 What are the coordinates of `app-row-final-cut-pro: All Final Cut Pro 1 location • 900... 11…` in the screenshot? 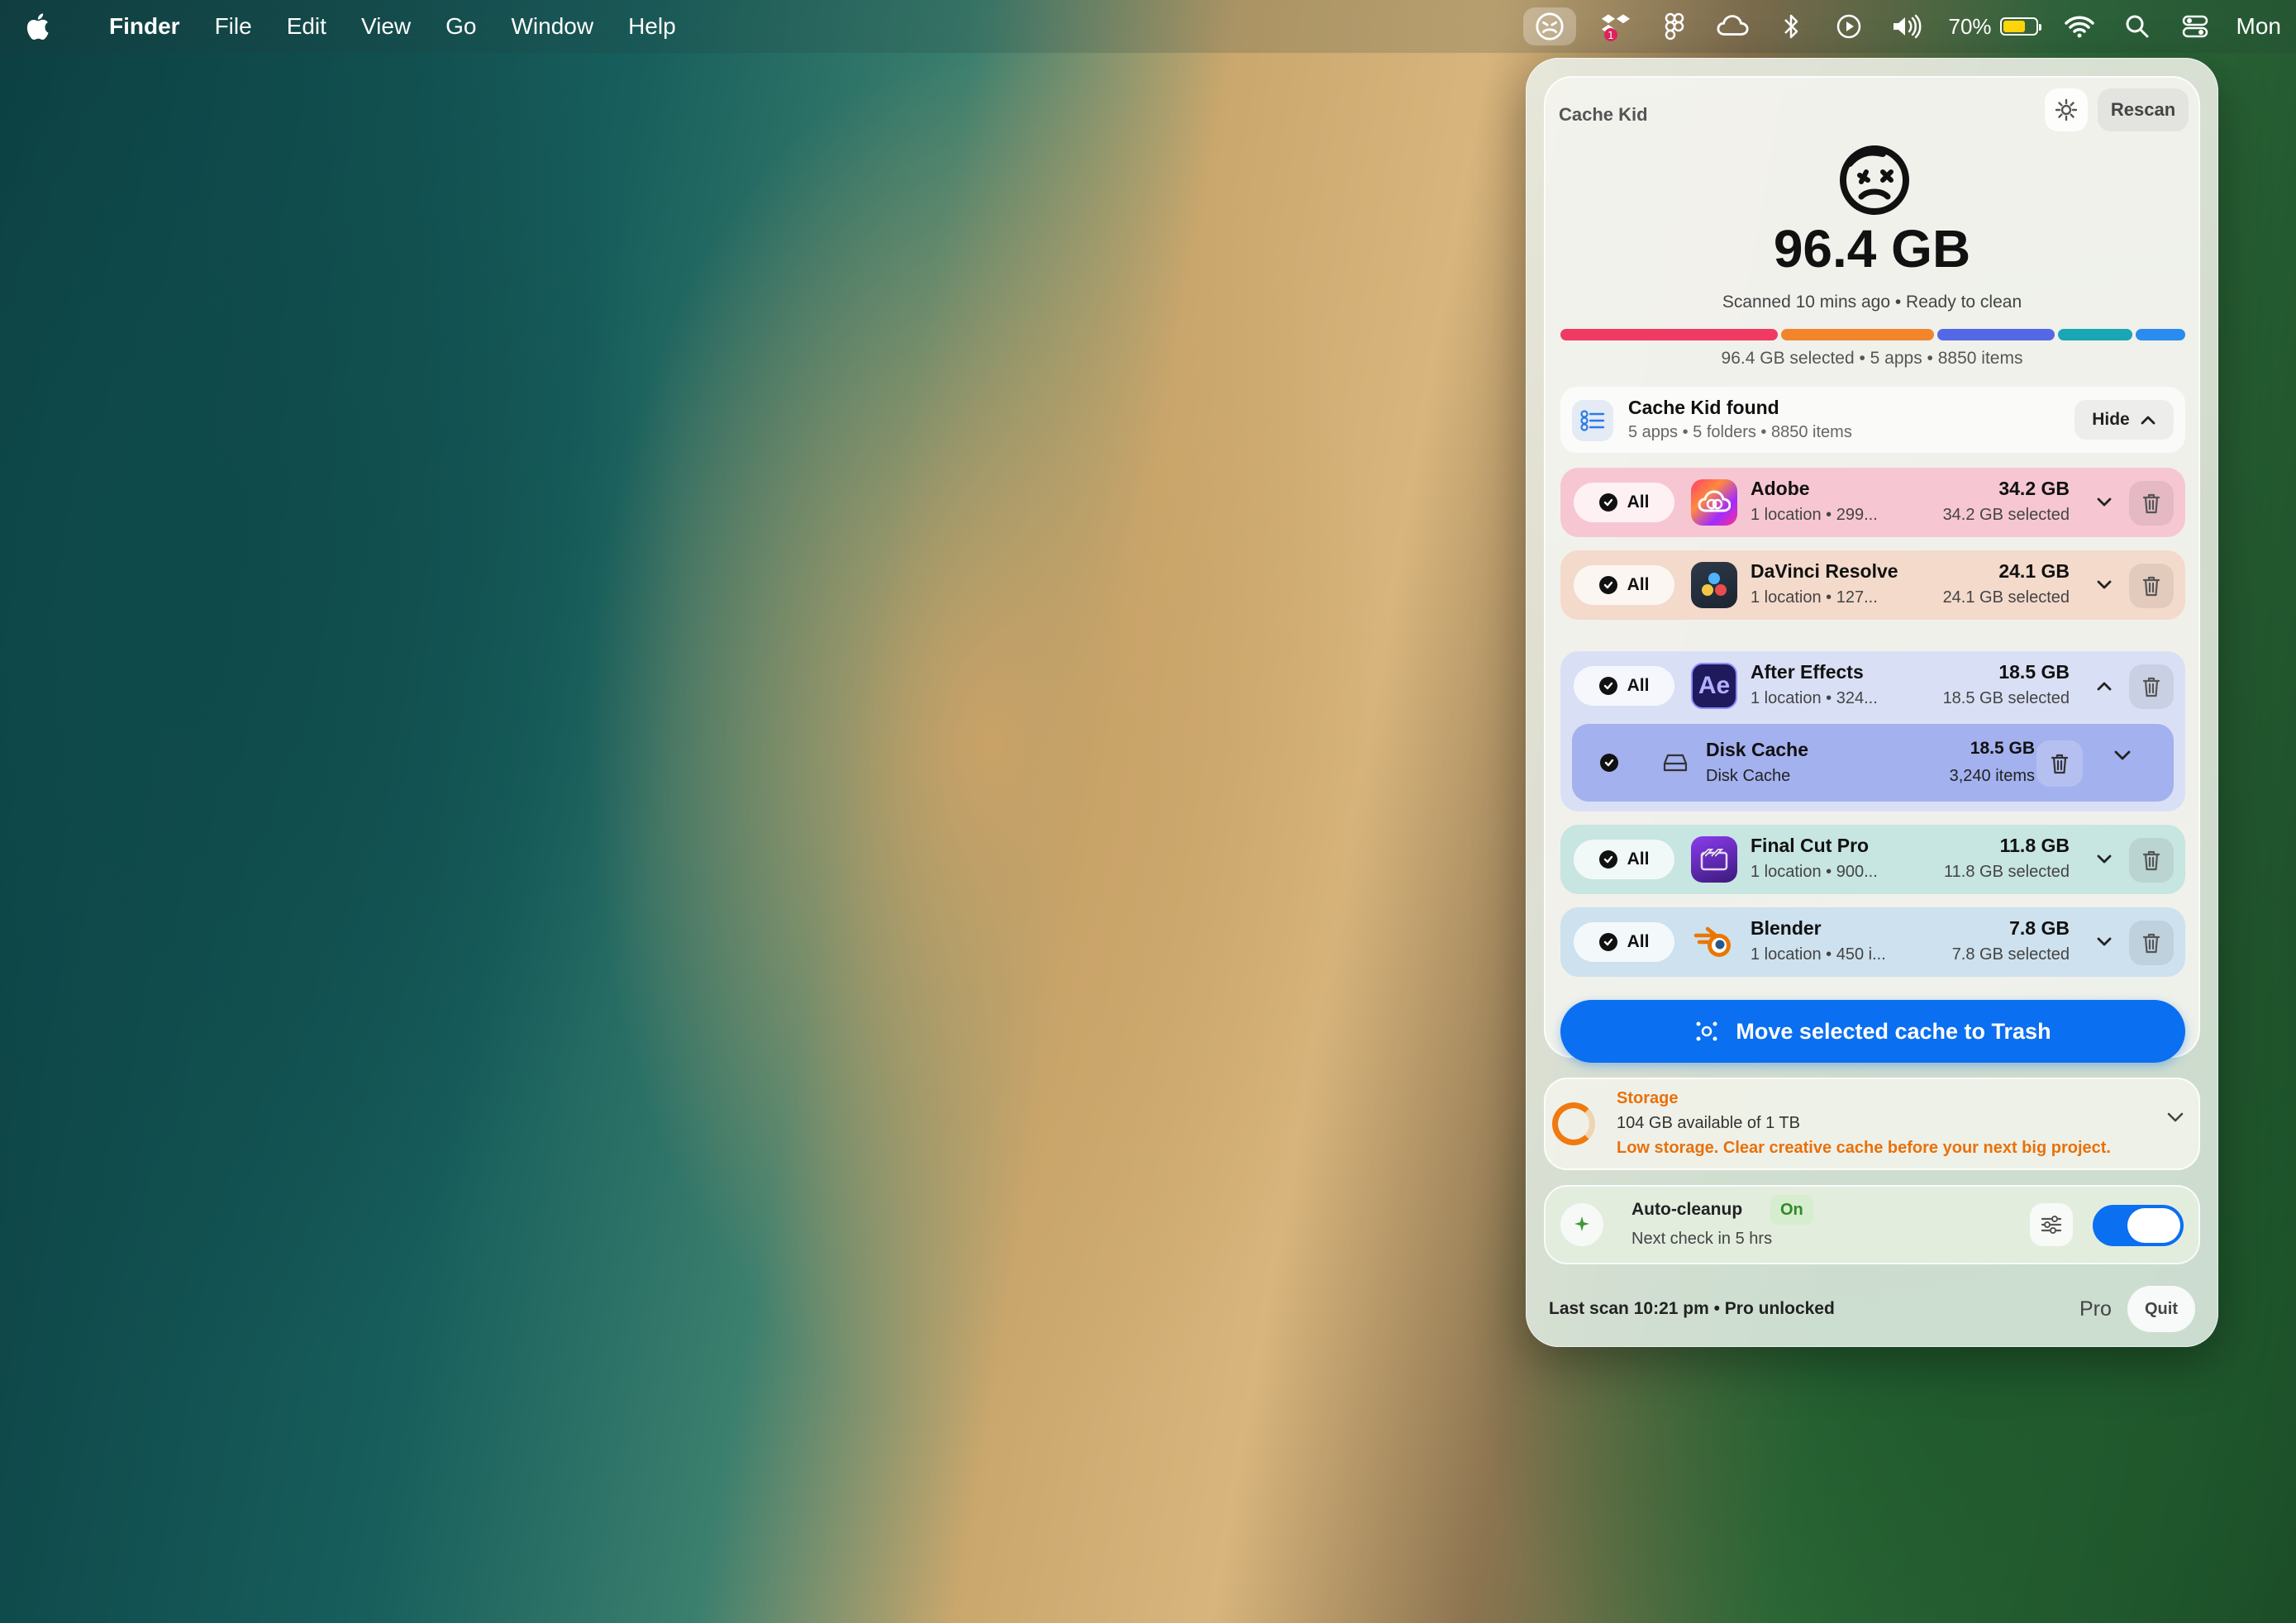 It's located at (1872, 860).